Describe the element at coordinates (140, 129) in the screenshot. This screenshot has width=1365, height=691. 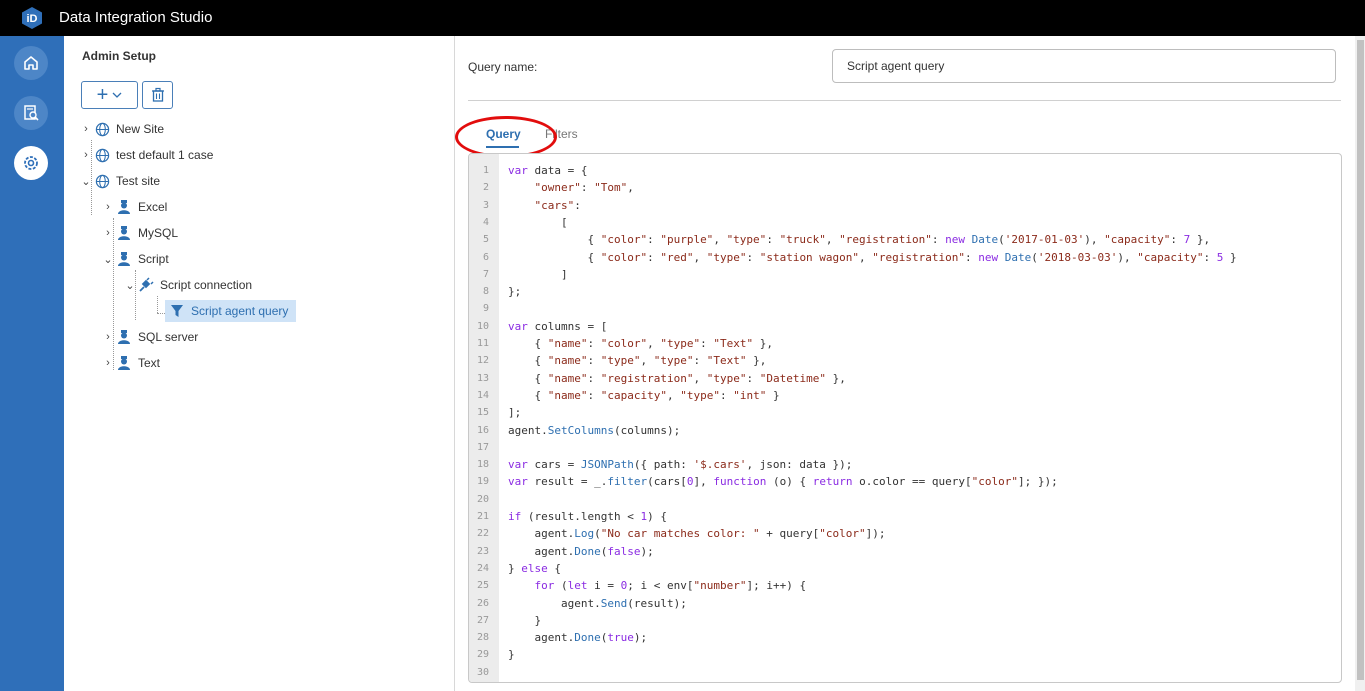
I see `tree-node-label: New Site` at that location.